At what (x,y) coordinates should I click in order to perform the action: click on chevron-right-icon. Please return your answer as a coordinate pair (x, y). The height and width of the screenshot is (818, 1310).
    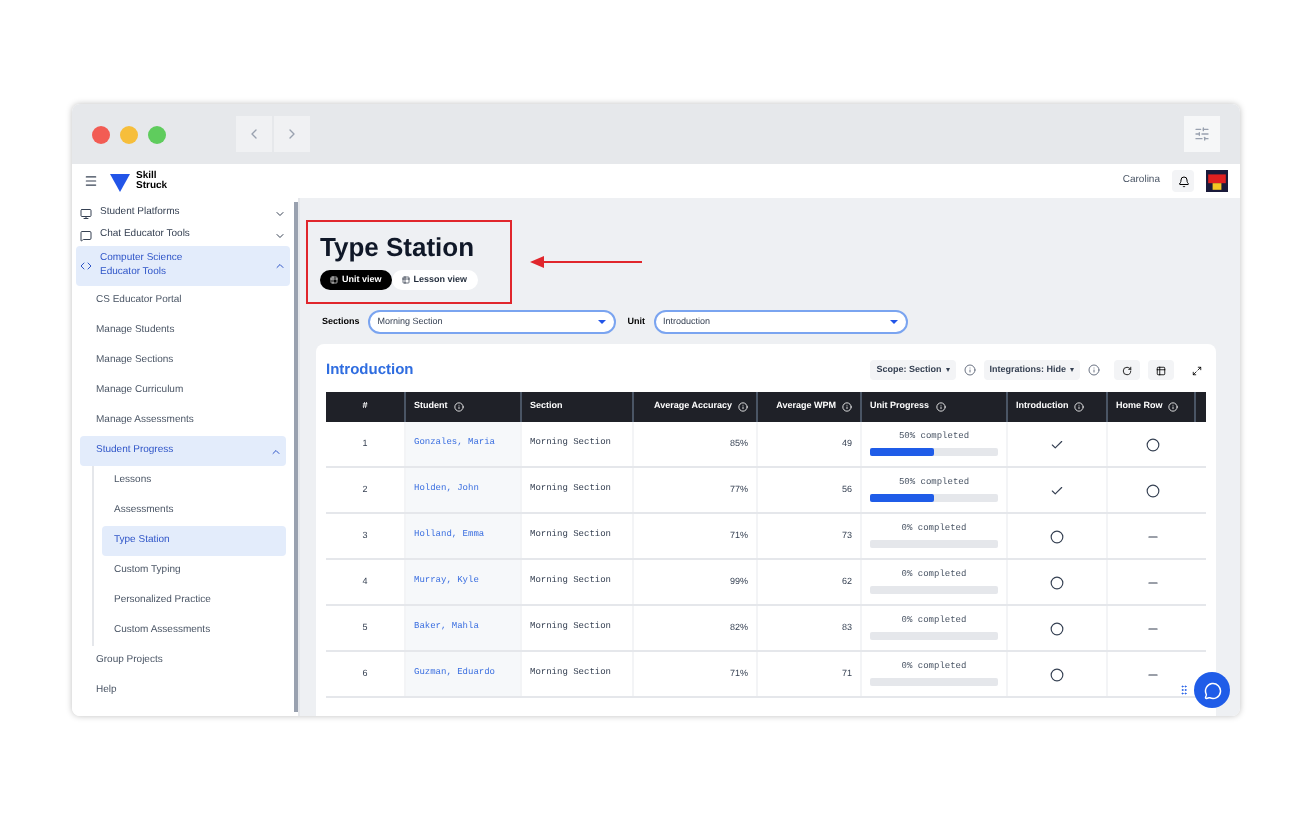
    Looking at the image, I should click on (292, 134).